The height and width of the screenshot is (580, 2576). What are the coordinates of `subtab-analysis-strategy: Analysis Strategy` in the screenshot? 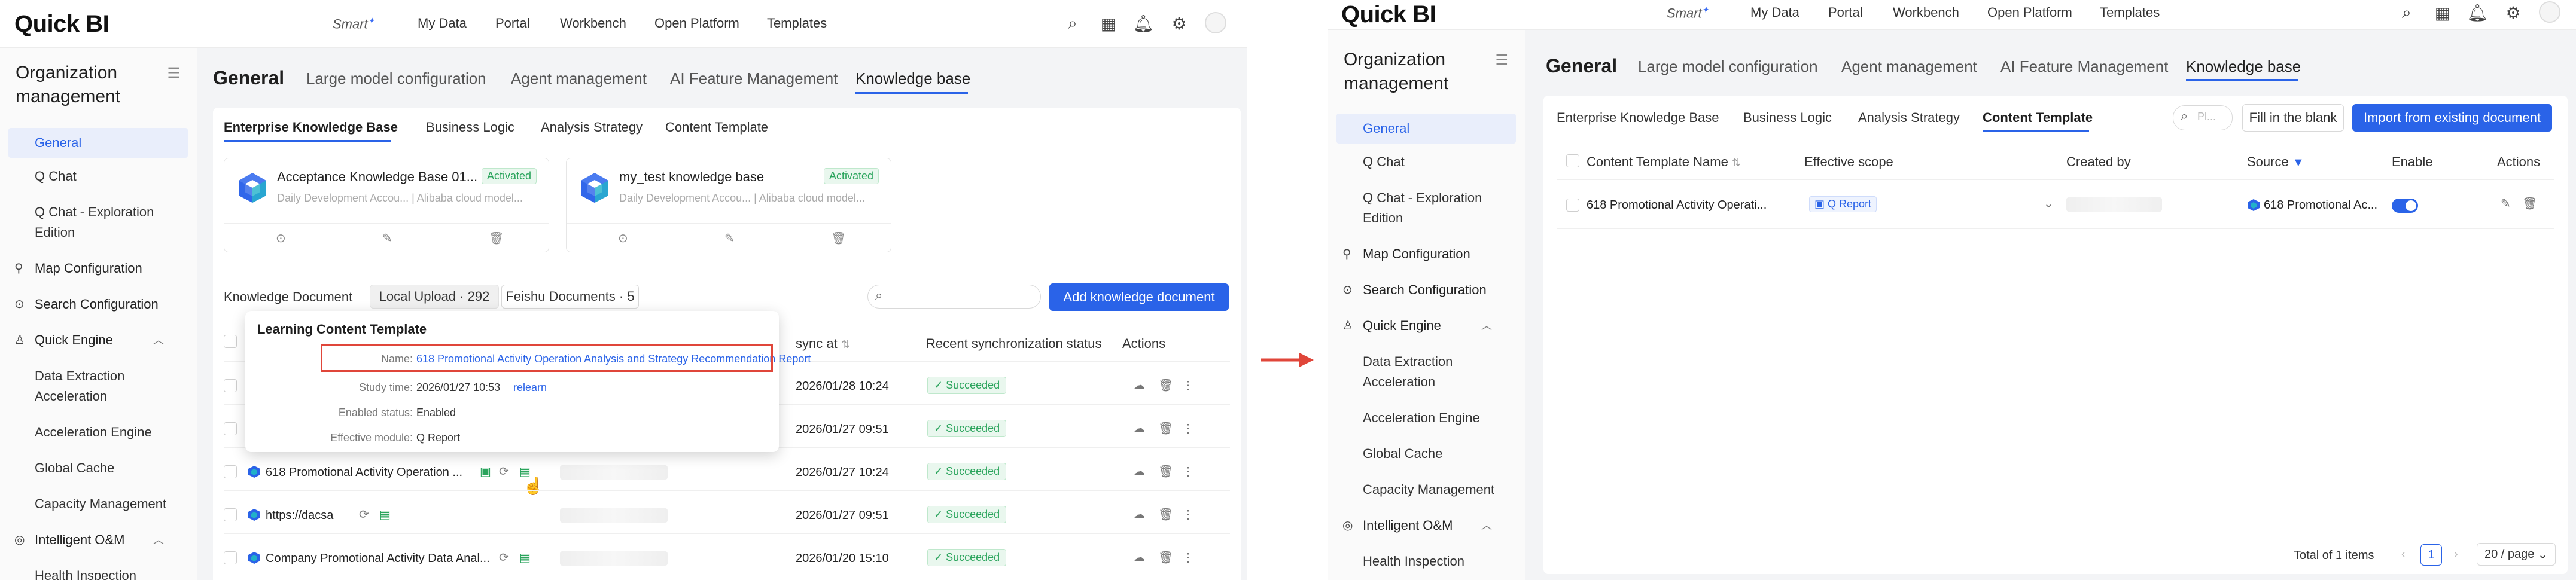 It's located at (1909, 118).